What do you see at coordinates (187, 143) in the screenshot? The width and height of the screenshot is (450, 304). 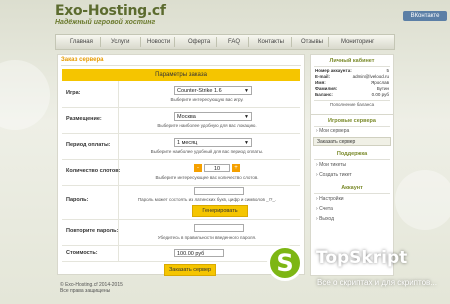 I see `period-select-value: 1 месяц` at bounding box center [187, 143].